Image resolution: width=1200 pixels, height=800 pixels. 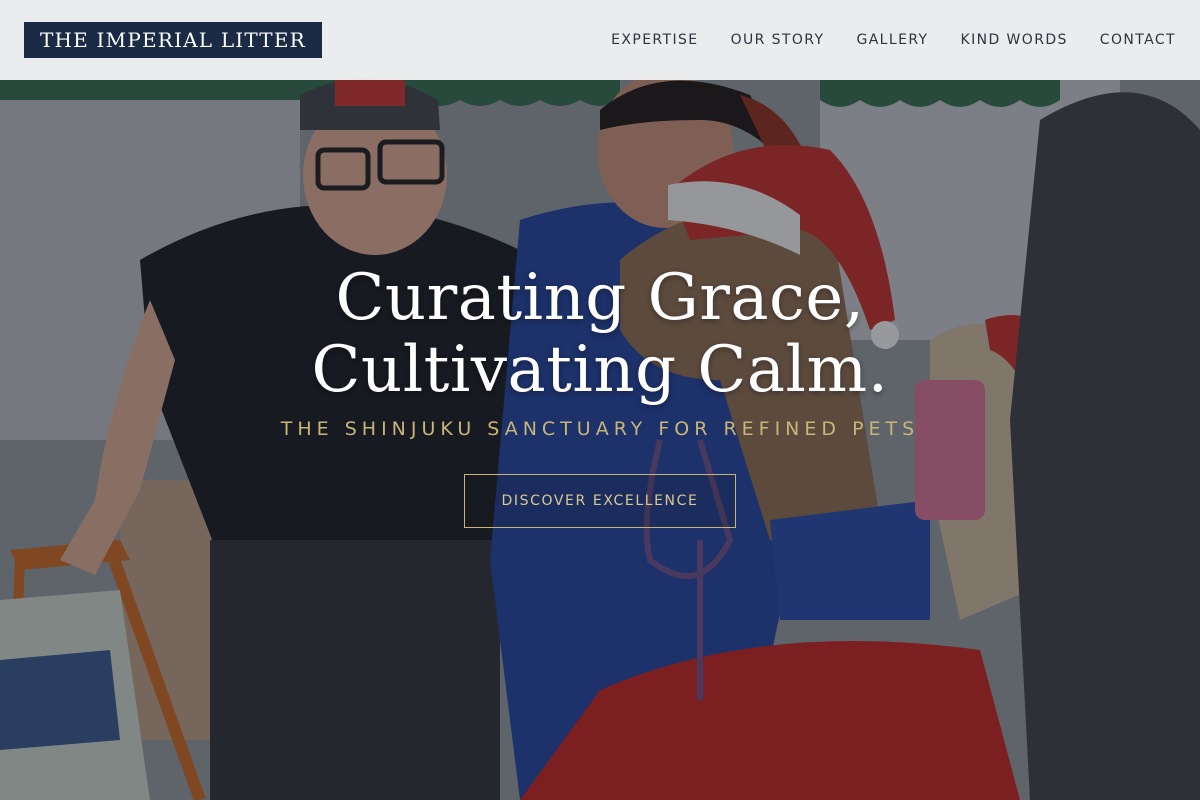 I want to click on nav-link-contact: CONTACT, so click(x=1138, y=40).